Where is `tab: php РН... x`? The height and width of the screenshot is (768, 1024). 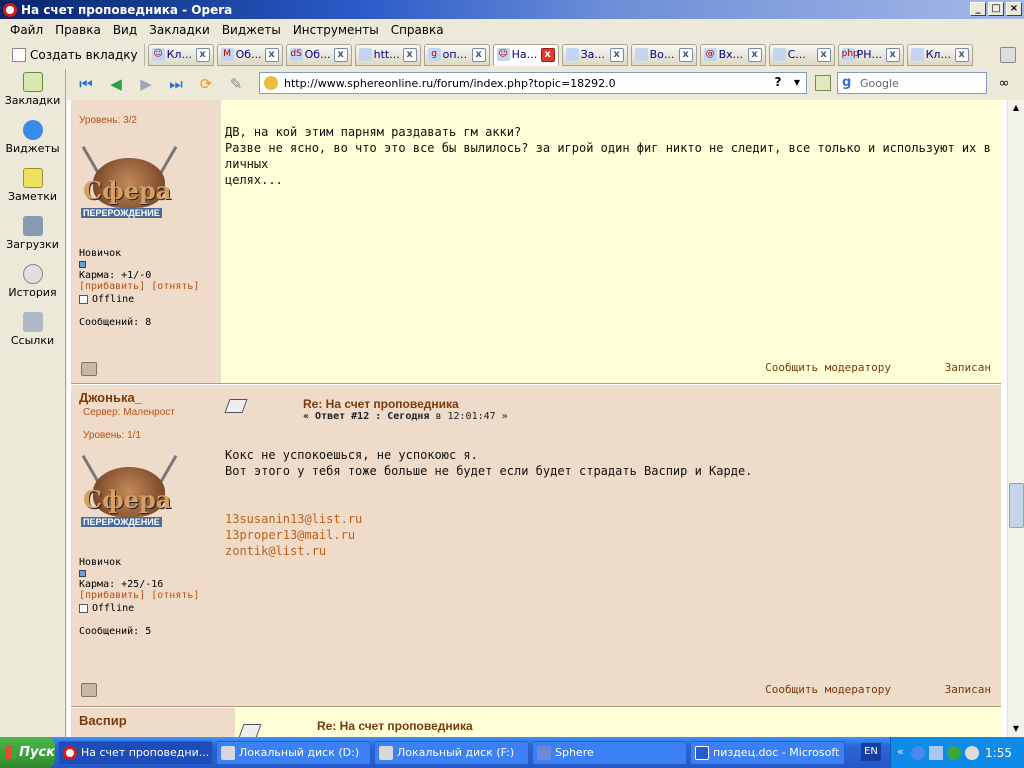 tab: php РН... x is located at coordinates (870, 54).